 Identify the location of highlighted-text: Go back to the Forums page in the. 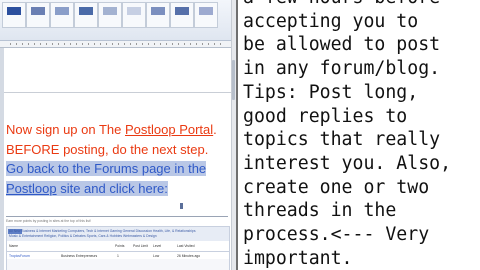
(106, 168).